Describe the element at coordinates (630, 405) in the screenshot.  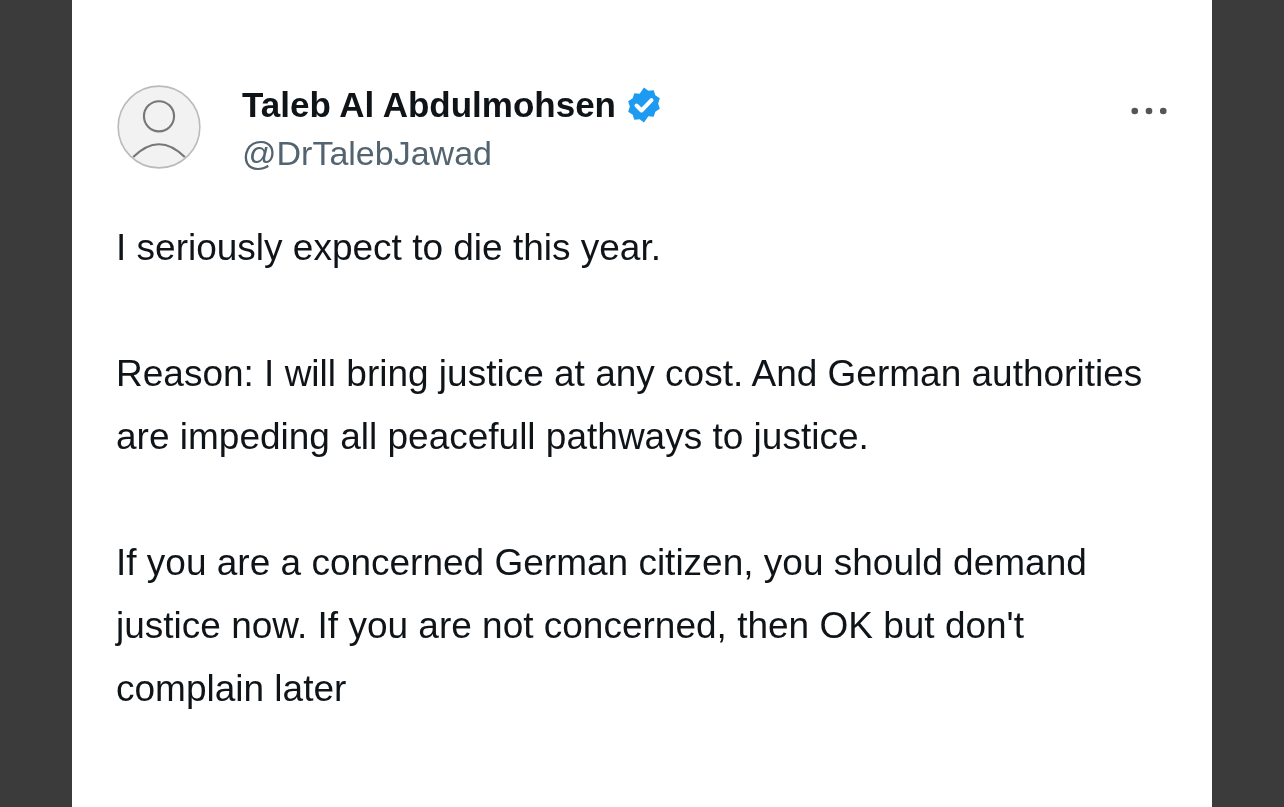
I see `tweet-paragraph: Reason: I will bring justice at any cost. And German authorities are impeding all peacefull pathways to justice.` at that location.